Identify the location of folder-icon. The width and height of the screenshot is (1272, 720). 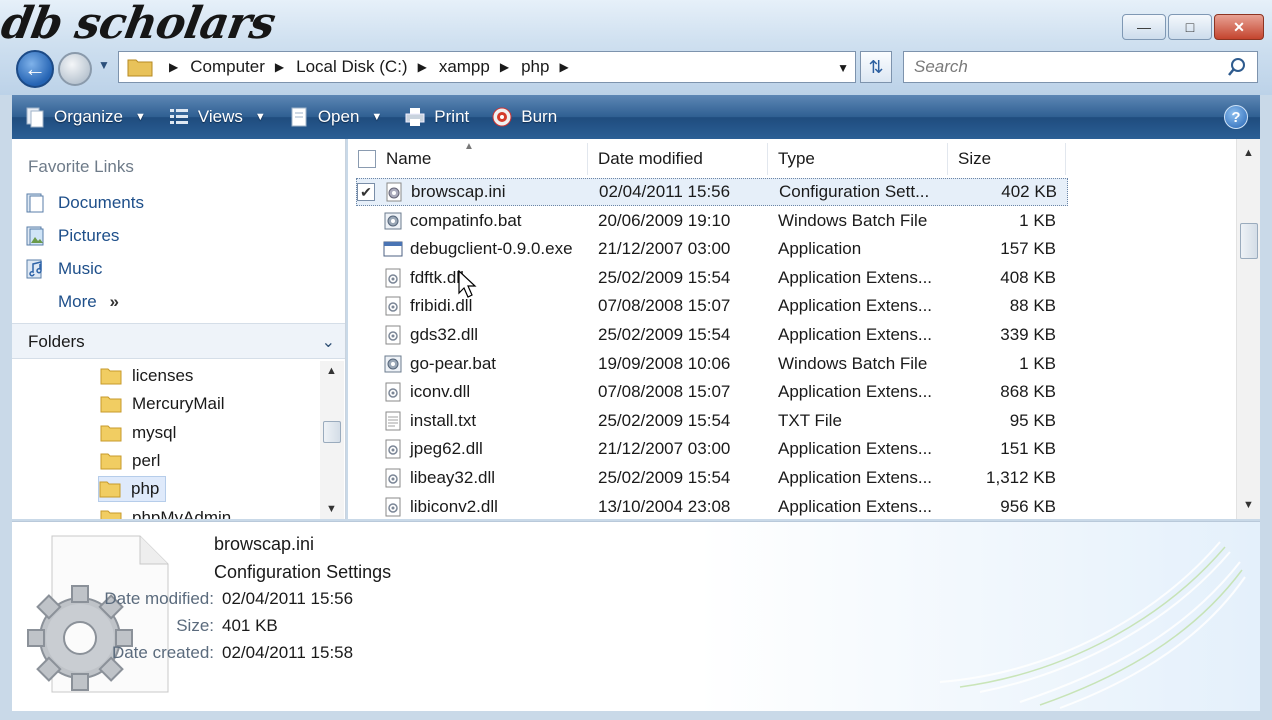
(111, 514).